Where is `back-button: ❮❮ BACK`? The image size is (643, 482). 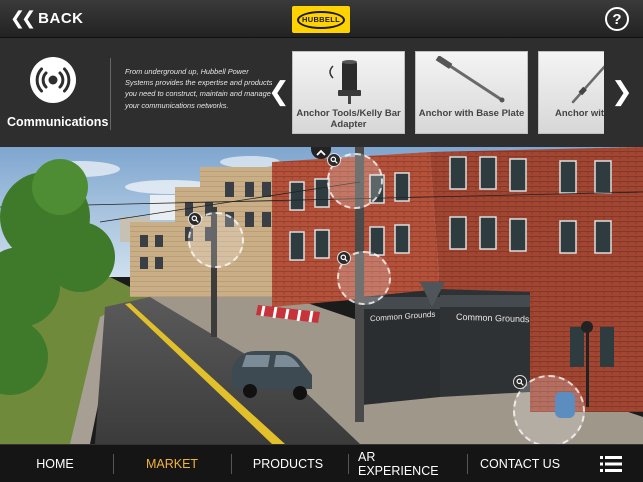 back-button: ❮❮ BACK is located at coordinates (47, 18).